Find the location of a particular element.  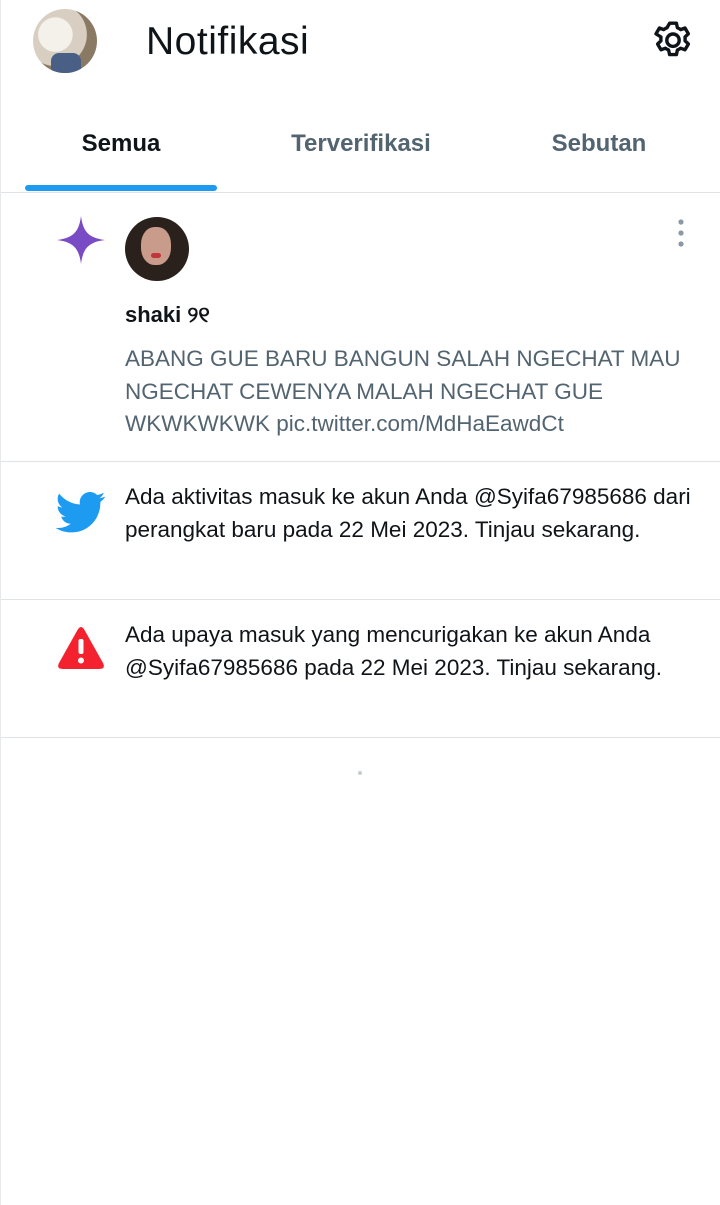

warning-icon is located at coordinates (81, 649).